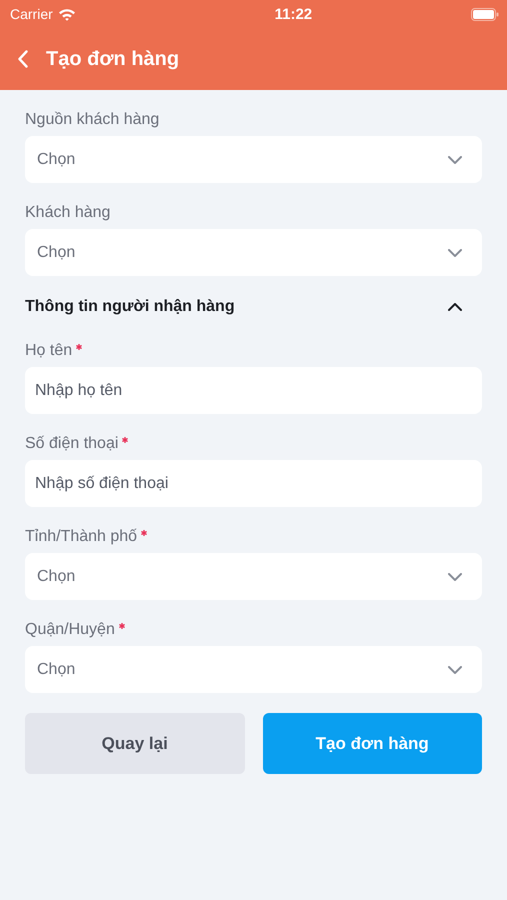  I want to click on back-icon, so click(23, 59).